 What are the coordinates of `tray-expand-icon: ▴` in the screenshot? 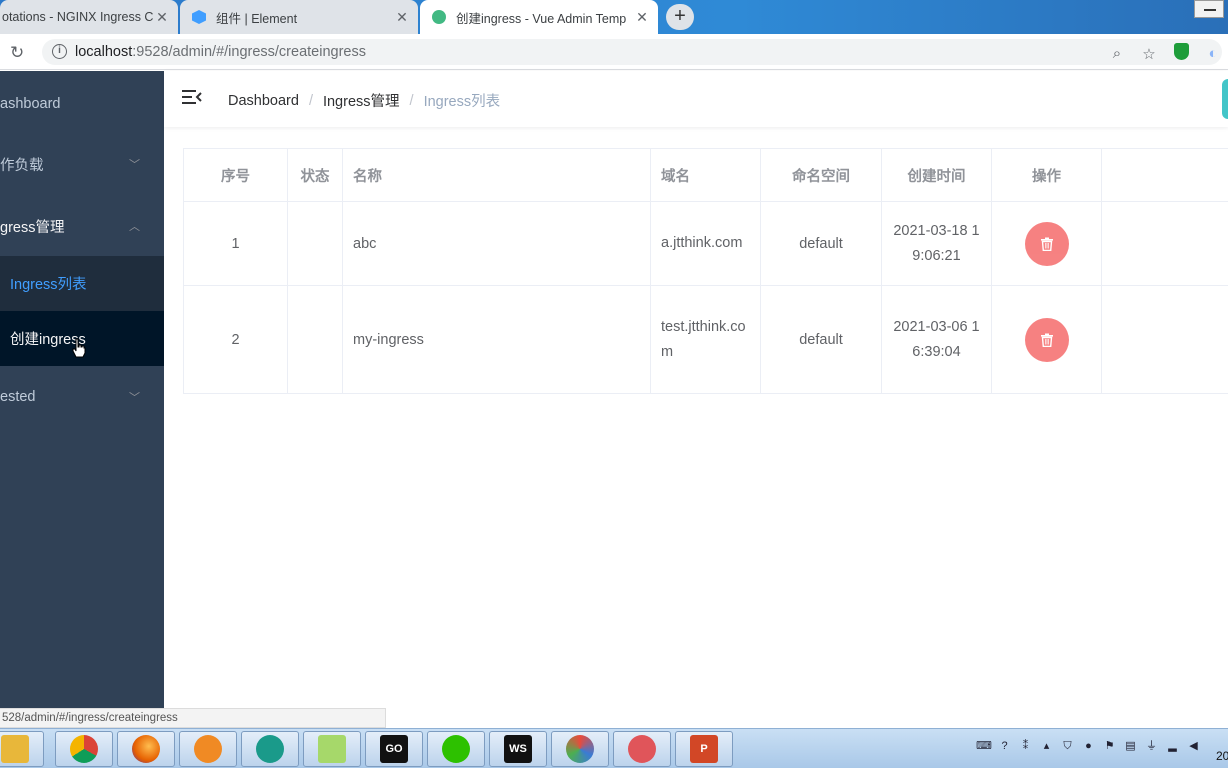 It's located at (1046, 746).